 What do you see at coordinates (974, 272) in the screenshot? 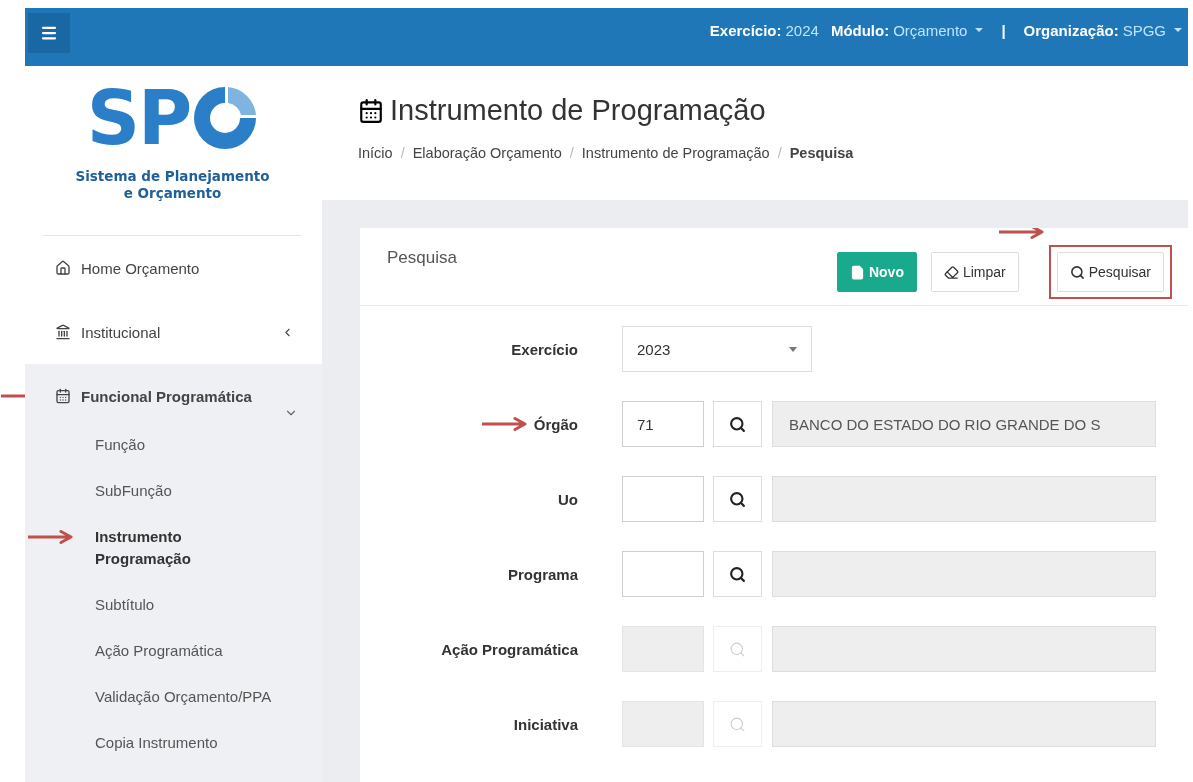
I see `clear-button: Limpar` at bounding box center [974, 272].